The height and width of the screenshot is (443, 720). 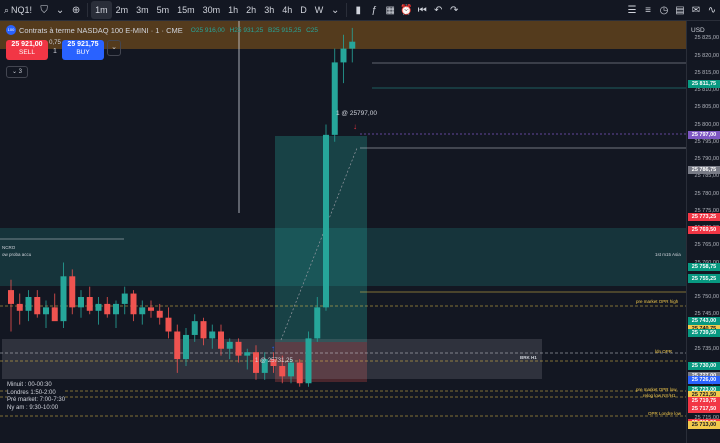 What do you see at coordinates (17, 72) in the screenshot?
I see `indicators-toggle: ⌄ 3` at bounding box center [17, 72].